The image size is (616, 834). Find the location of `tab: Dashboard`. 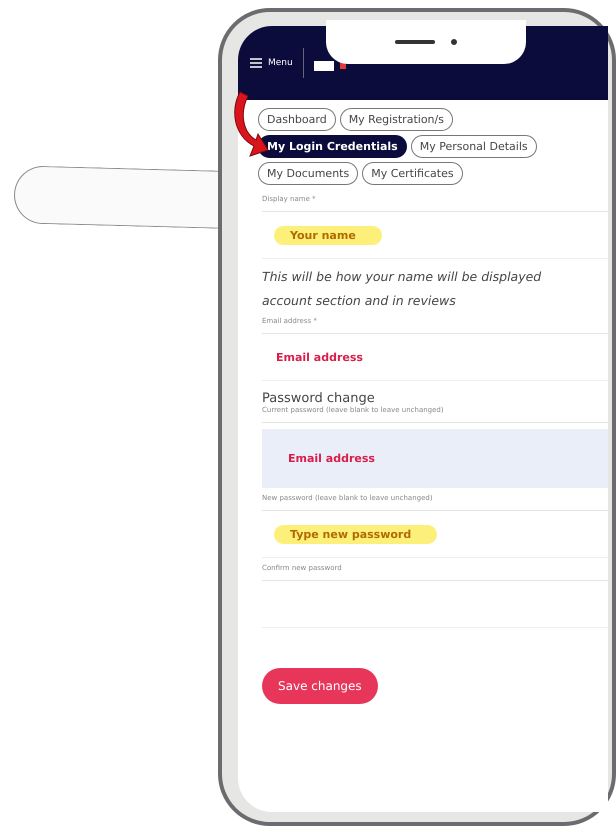

tab: Dashboard is located at coordinates (297, 119).